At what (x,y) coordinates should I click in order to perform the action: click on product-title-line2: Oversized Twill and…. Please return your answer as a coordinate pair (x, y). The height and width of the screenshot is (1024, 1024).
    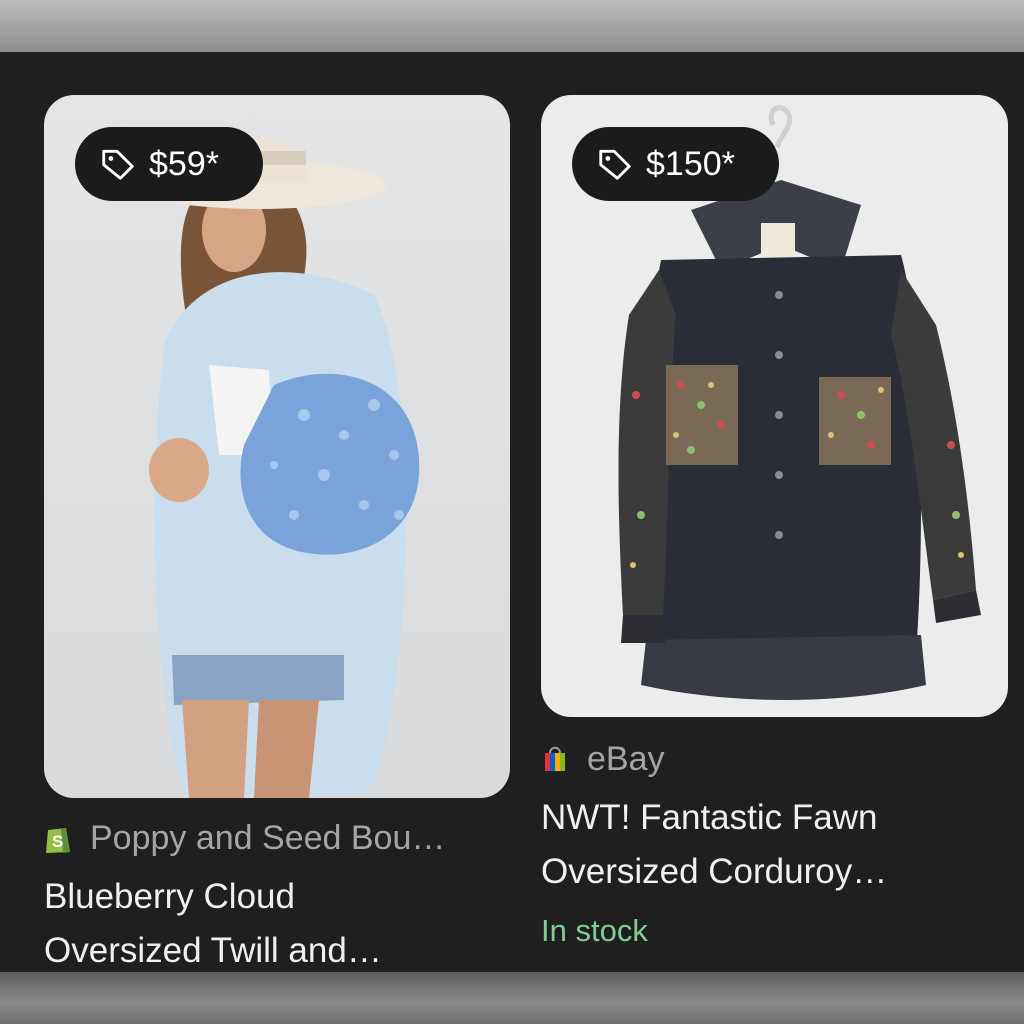
    Looking at the image, I should click on (213, 950).